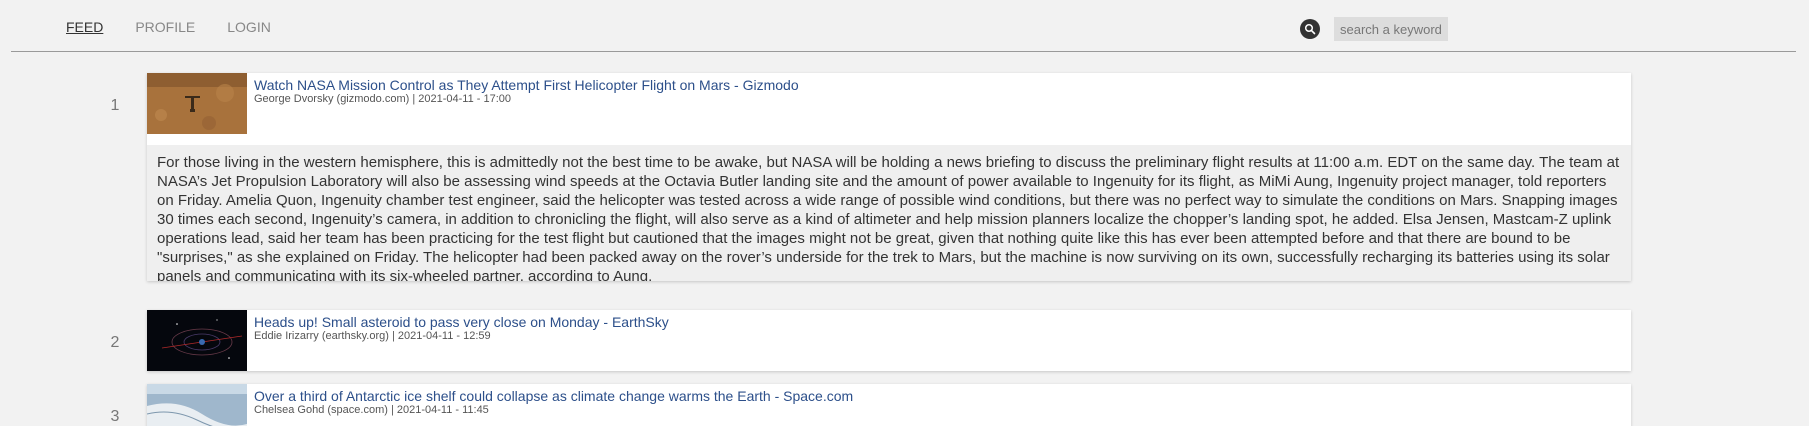 This screenshot has width=1809, height=426. Describe the element at coordinates (165, 27) in the screenshot. I see `nav-profile-link: PROFILE` at that location.